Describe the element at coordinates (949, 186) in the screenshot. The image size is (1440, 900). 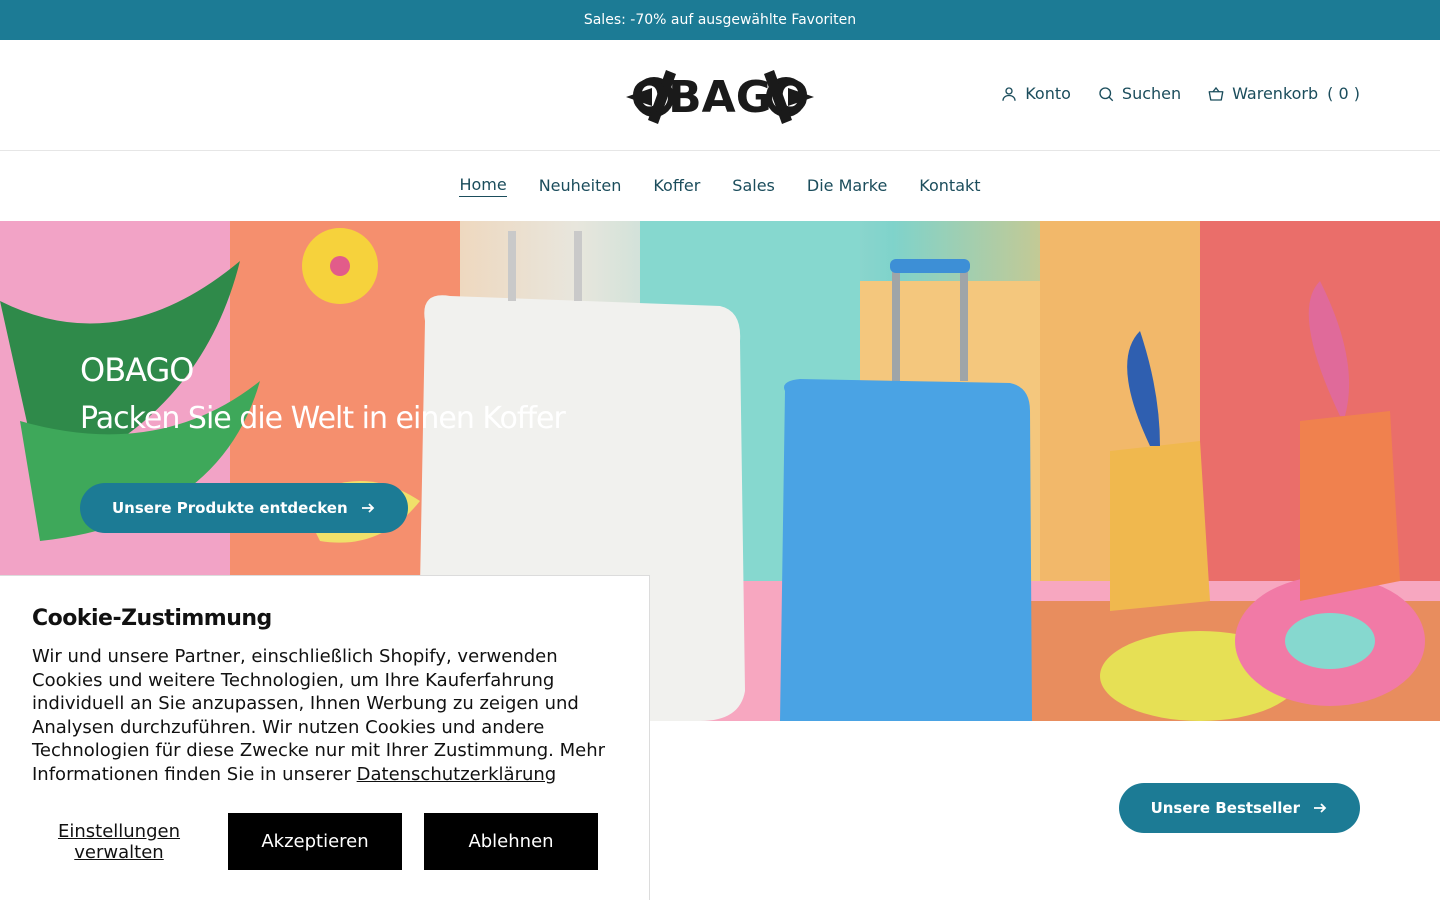
I see `nav-item-kontakt: Kontakt` at that location.